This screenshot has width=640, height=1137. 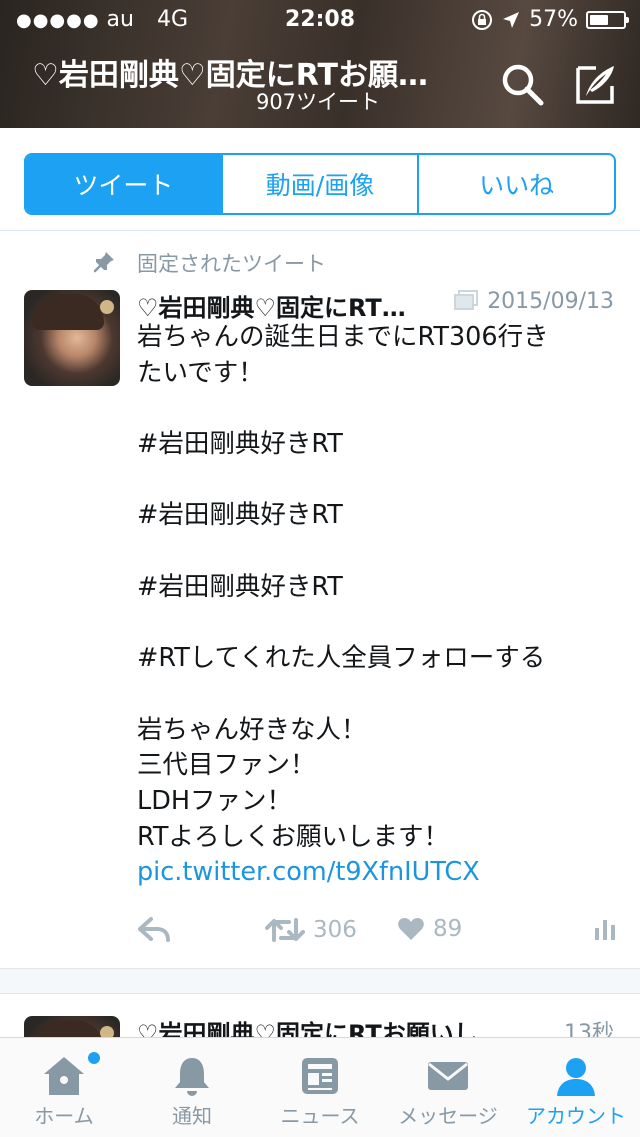 I want to click on divider, so click(x=320, y=230).